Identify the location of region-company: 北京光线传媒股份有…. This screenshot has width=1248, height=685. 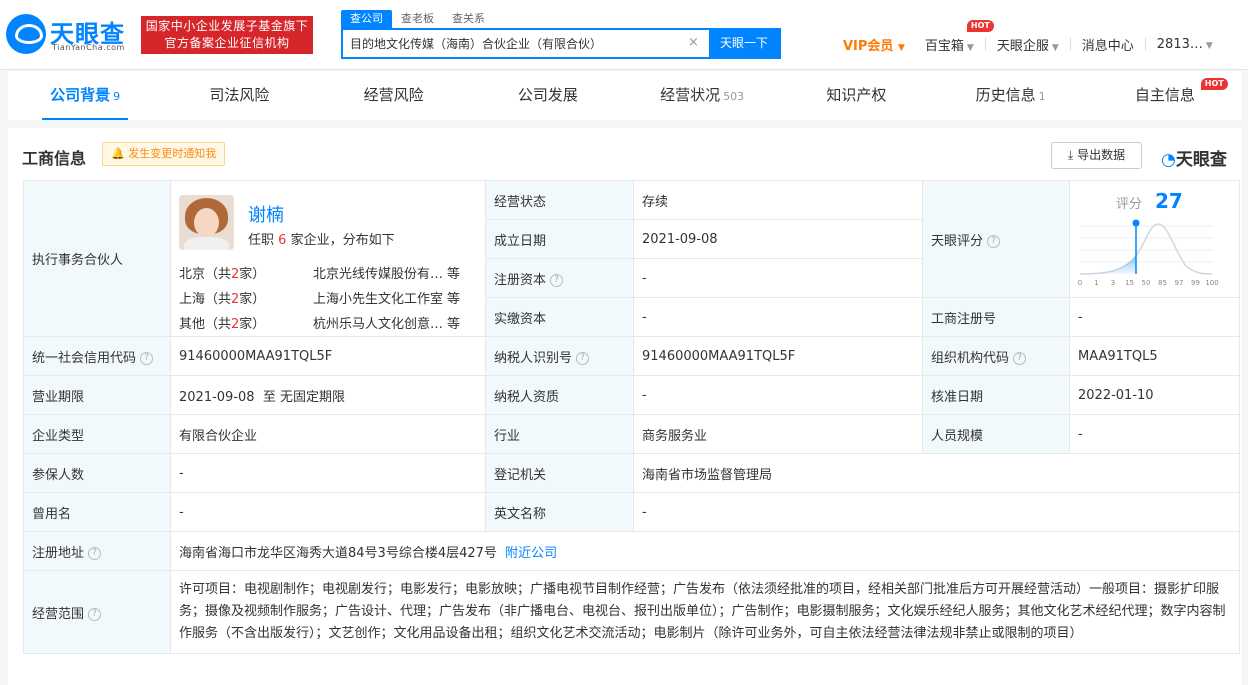
(362, 274).